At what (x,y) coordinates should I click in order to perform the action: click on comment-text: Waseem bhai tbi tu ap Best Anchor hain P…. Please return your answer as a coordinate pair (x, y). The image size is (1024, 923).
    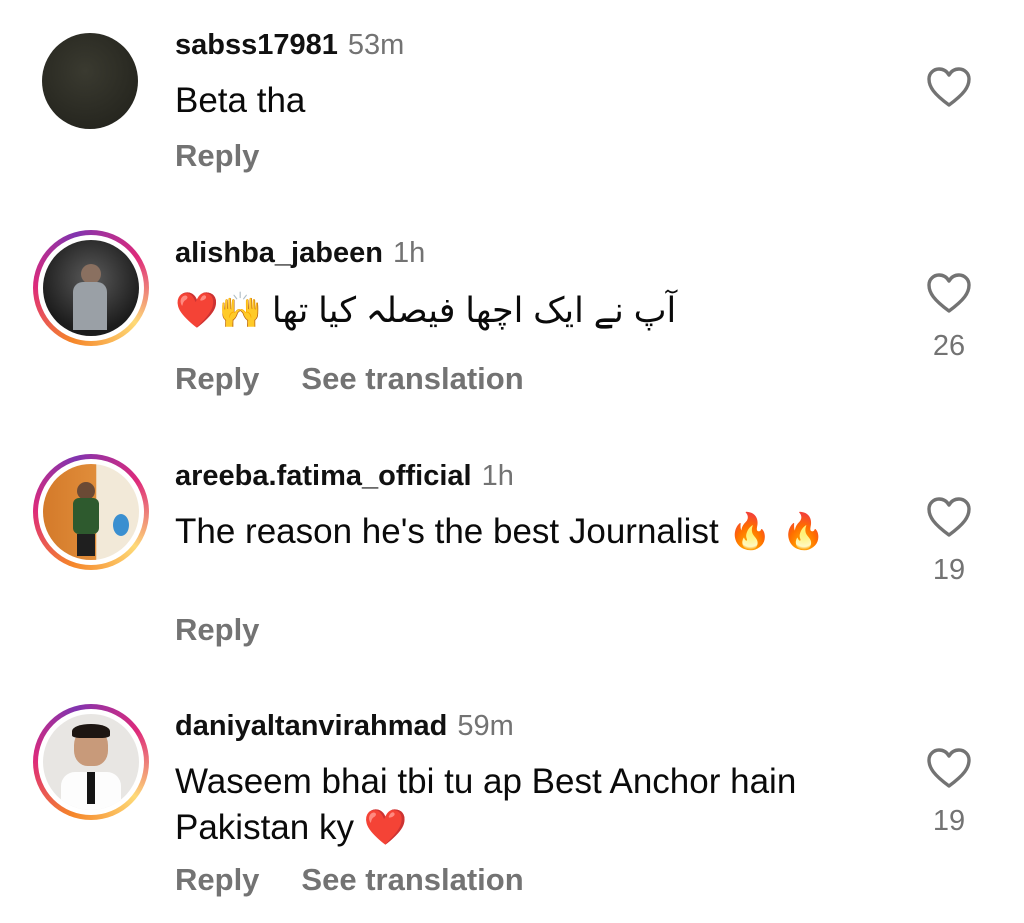
    Looking at the image, I should click on (486, 804).